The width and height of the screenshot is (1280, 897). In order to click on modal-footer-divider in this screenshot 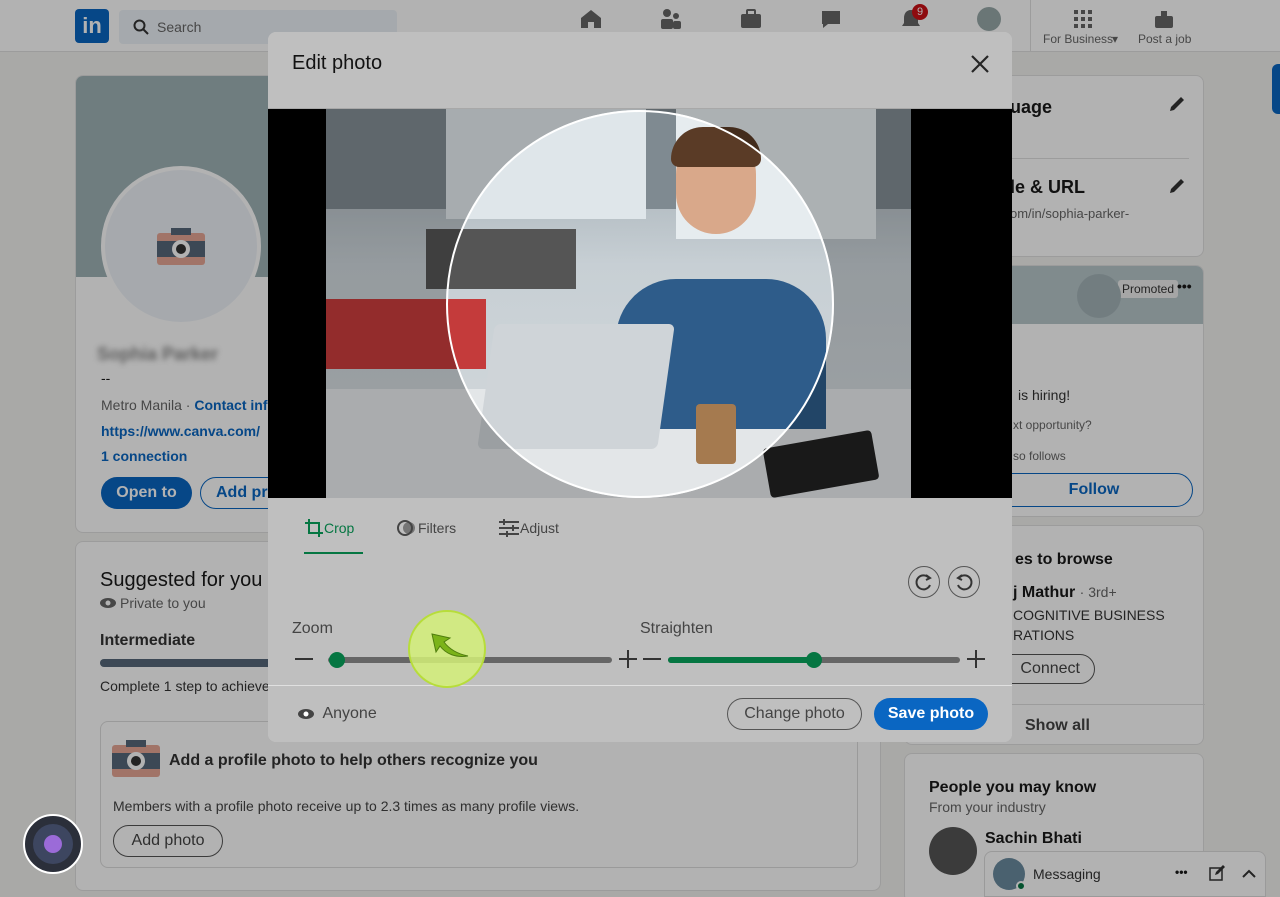, I will do `click(640, 685)`.